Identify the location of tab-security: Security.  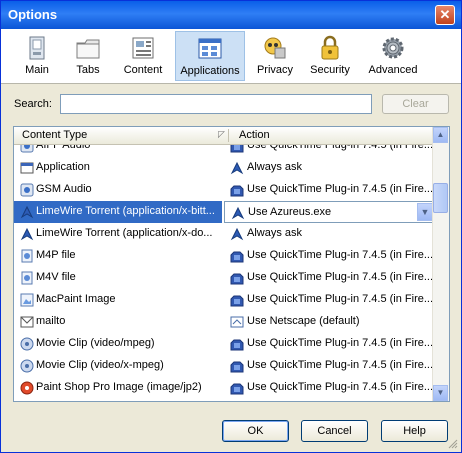
(330, 56).